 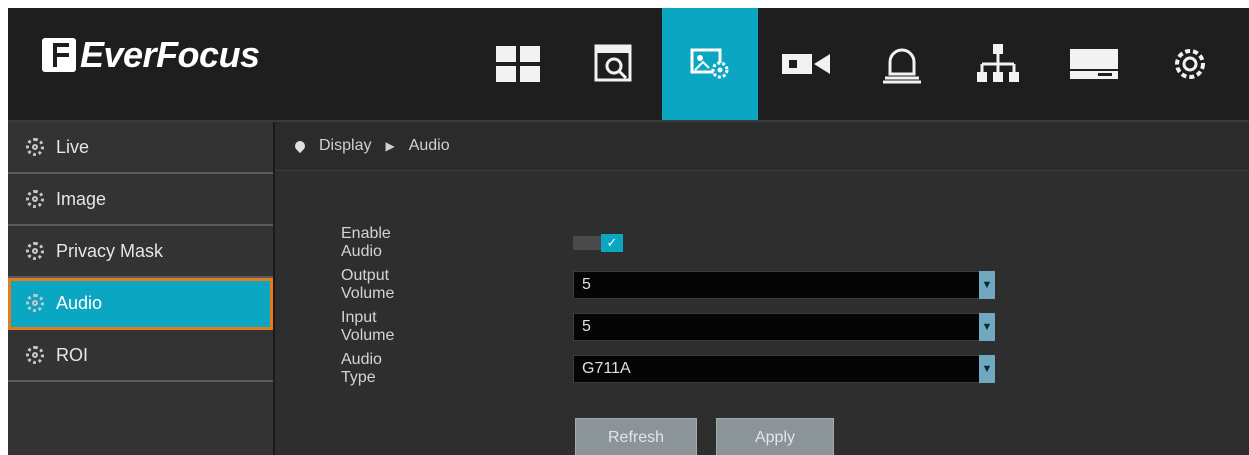 What do you see at coordinates (72, 354) in the screenshot?
I see `sidebar-item-label: ROI` at bounding box center [72, 354].